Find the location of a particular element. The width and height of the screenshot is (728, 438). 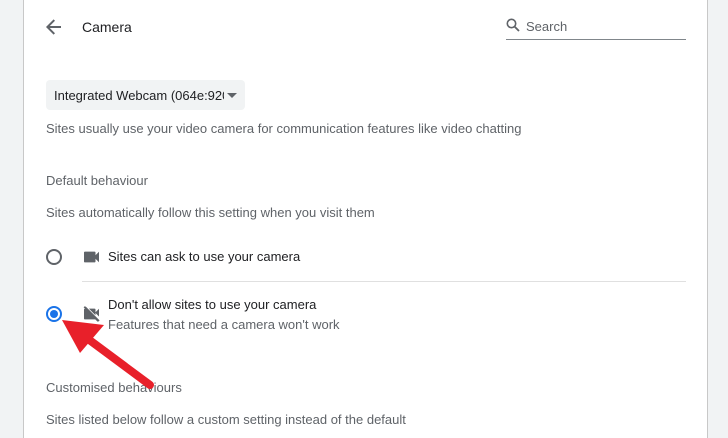

option-block-sublabel: Features that need a camera won't work is located at coordinates (224, 324).